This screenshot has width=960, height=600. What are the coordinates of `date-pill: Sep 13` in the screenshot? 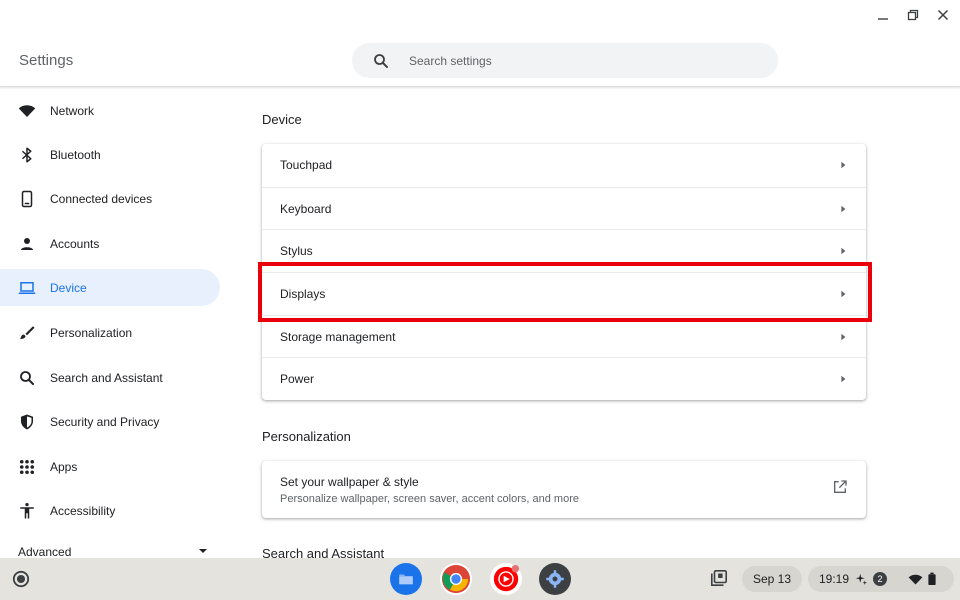 It's located at (772, 579).